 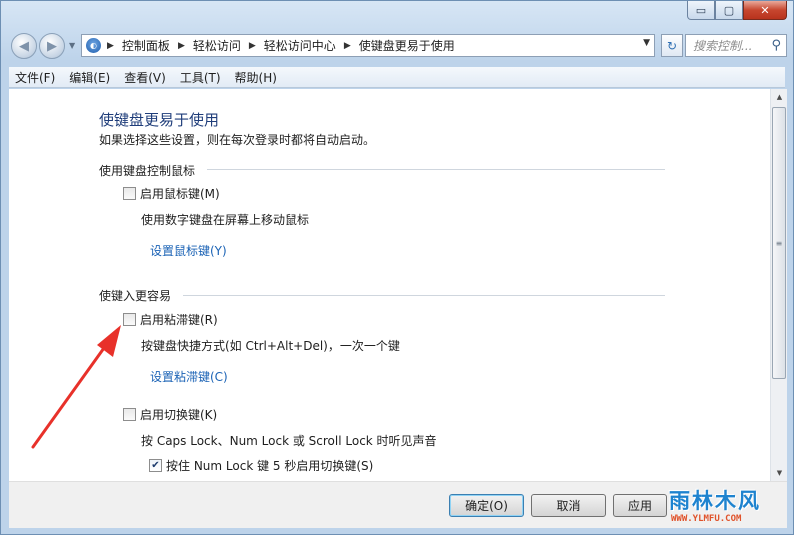 I want to click on menu-bar: 文件(F) 编辑(E) 查看(V) 工具(T) 帮助(H), so click(x=397, y=77).